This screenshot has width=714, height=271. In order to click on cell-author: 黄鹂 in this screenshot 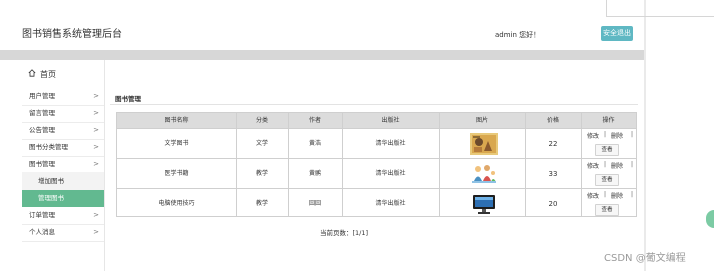, I will do `click(314, 173)`.